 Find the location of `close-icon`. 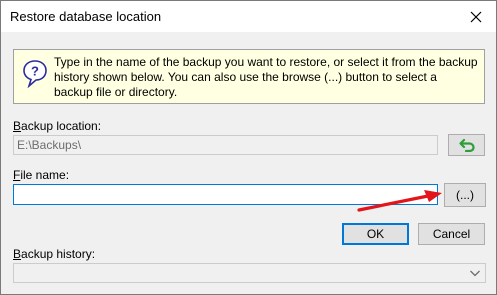

close-icon is located at coordinates (476, 16).